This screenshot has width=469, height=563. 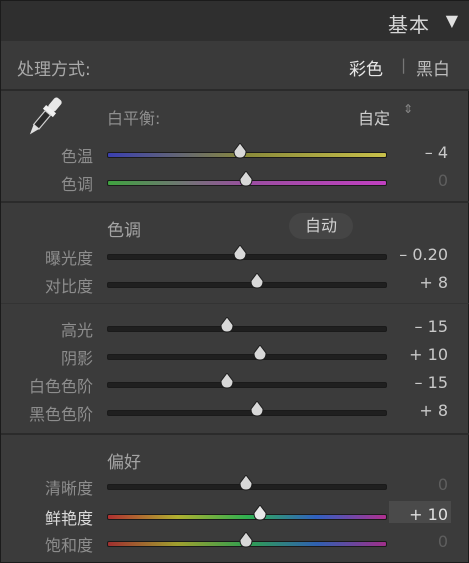 What do you see at coordinates (124, 463) in the screenshot?
I see `presence-group-title: 偏好` at bounding box center [124, 463].